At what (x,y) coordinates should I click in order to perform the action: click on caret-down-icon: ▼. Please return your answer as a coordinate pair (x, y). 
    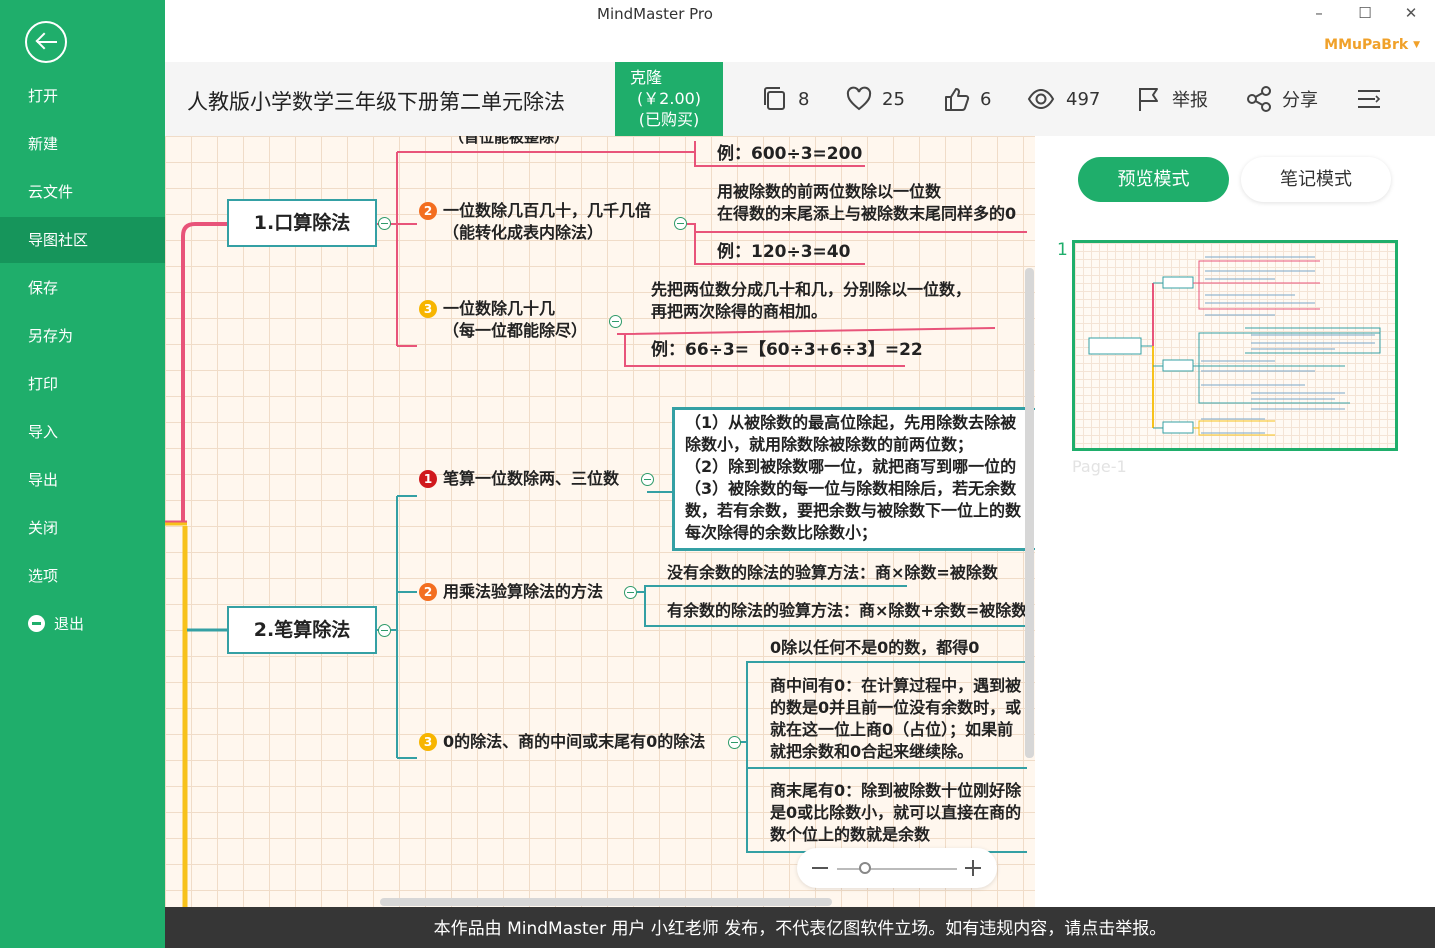
    Looking at the image, I should click on (1416, 45).